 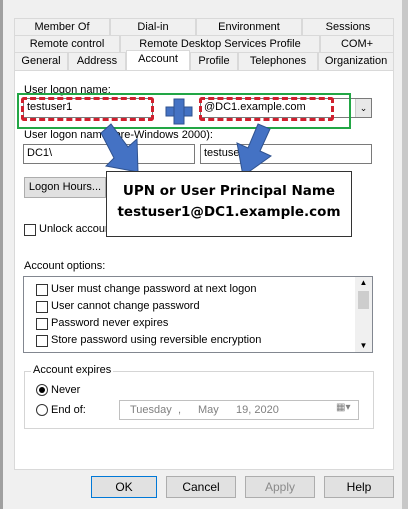 I want to click on upn-callout-example: testuser1@DC1.example.com, so click(x=229, y=212).